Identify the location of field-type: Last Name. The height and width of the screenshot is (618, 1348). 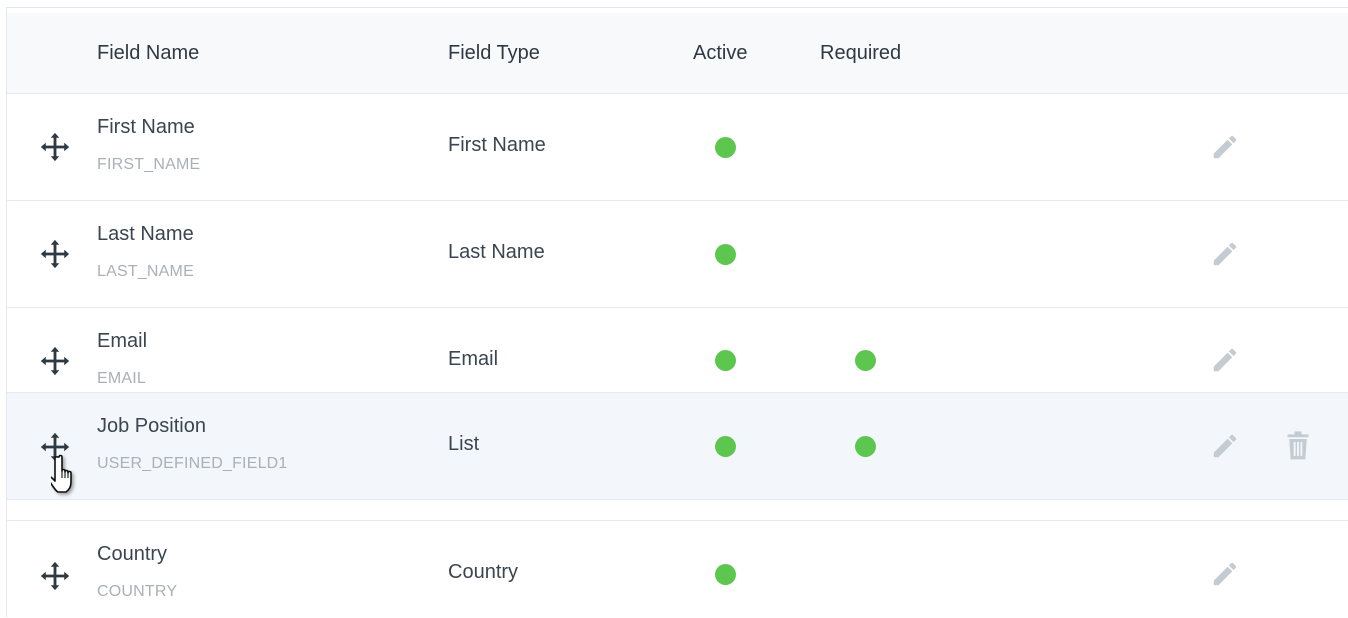
(496, 252).